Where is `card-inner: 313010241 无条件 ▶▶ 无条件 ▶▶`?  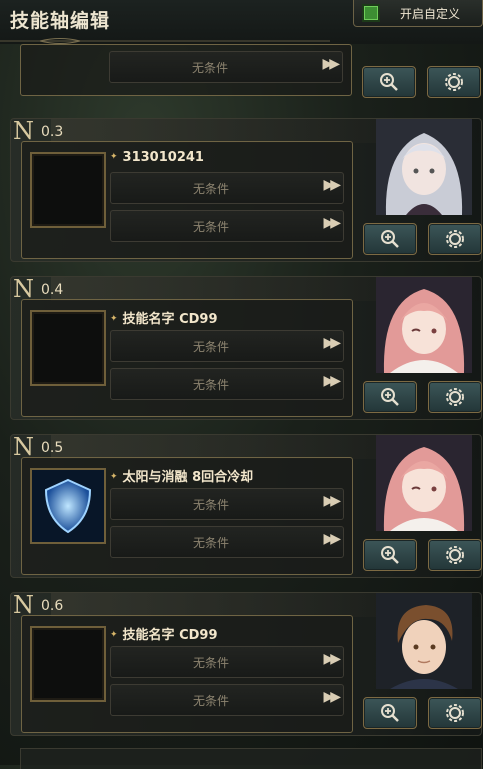
card-inner: 313010241 无条件 ▶▶ 无条件 ▶▶ is located at coordinates (187, 200).